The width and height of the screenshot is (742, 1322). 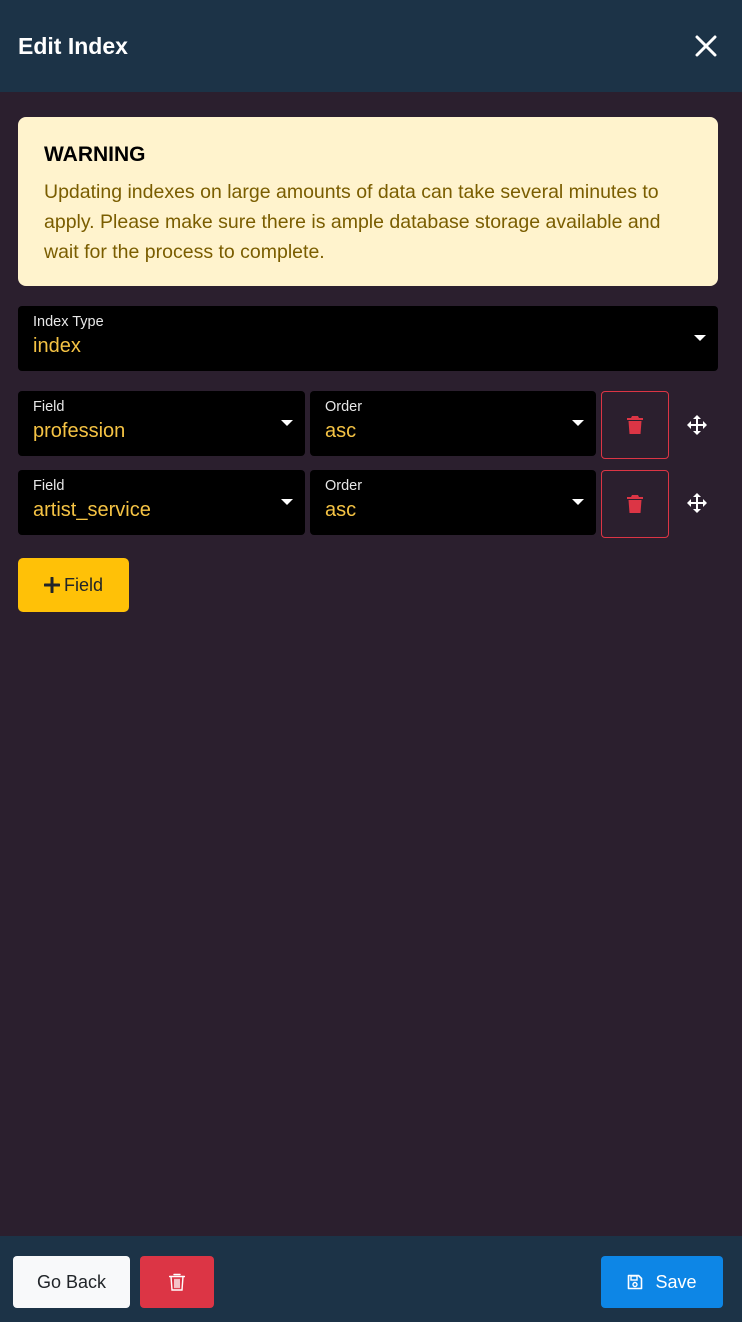 What do you see at coordinates (368, 338) in the screenshot?
I see `index-type-select: Index Type index` at bounding box center [368, 338].